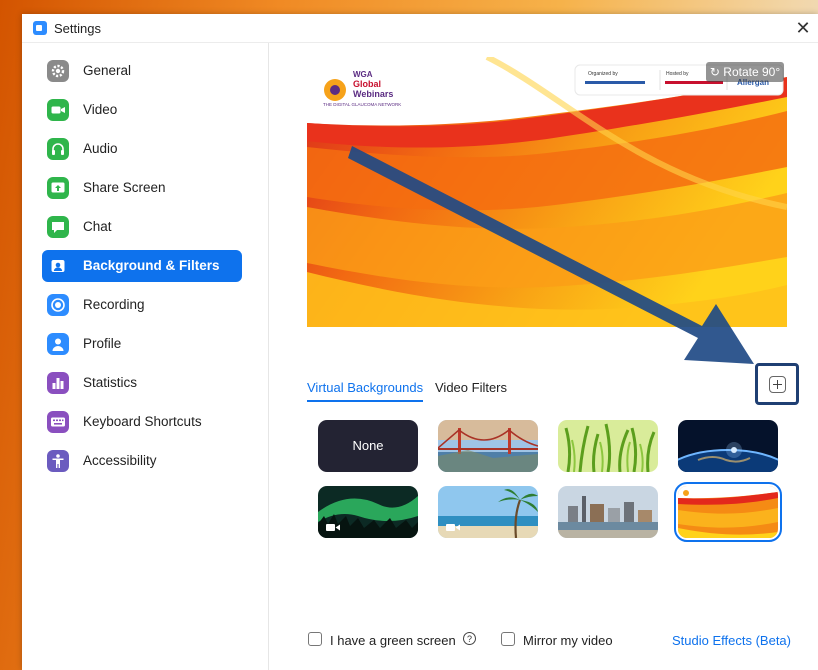 The image size is (818, 670). I want to click on sidebar-item-label: Background & Filters, so click(151, 265).